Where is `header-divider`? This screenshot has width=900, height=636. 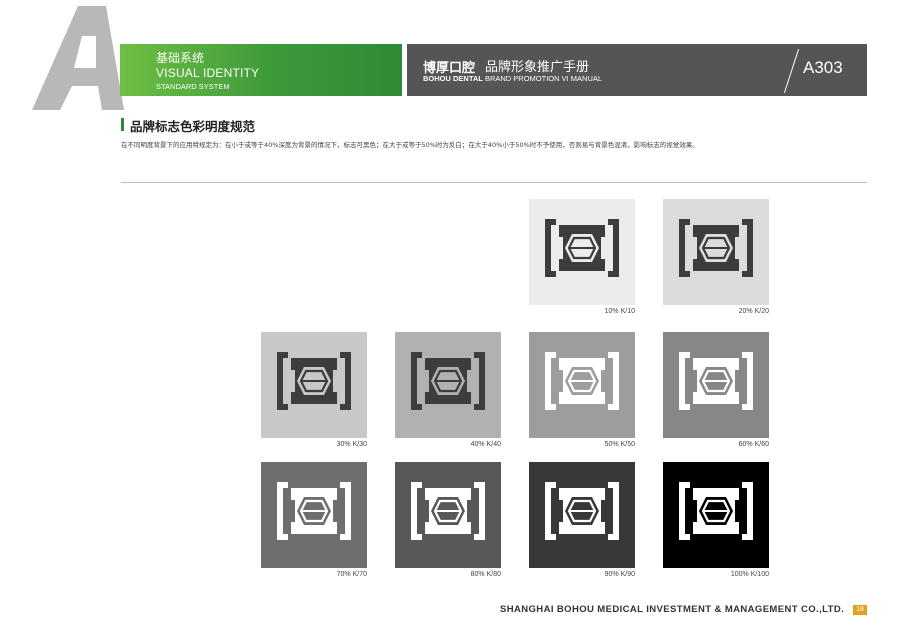 header-divider is located at coordinates (791, 71).